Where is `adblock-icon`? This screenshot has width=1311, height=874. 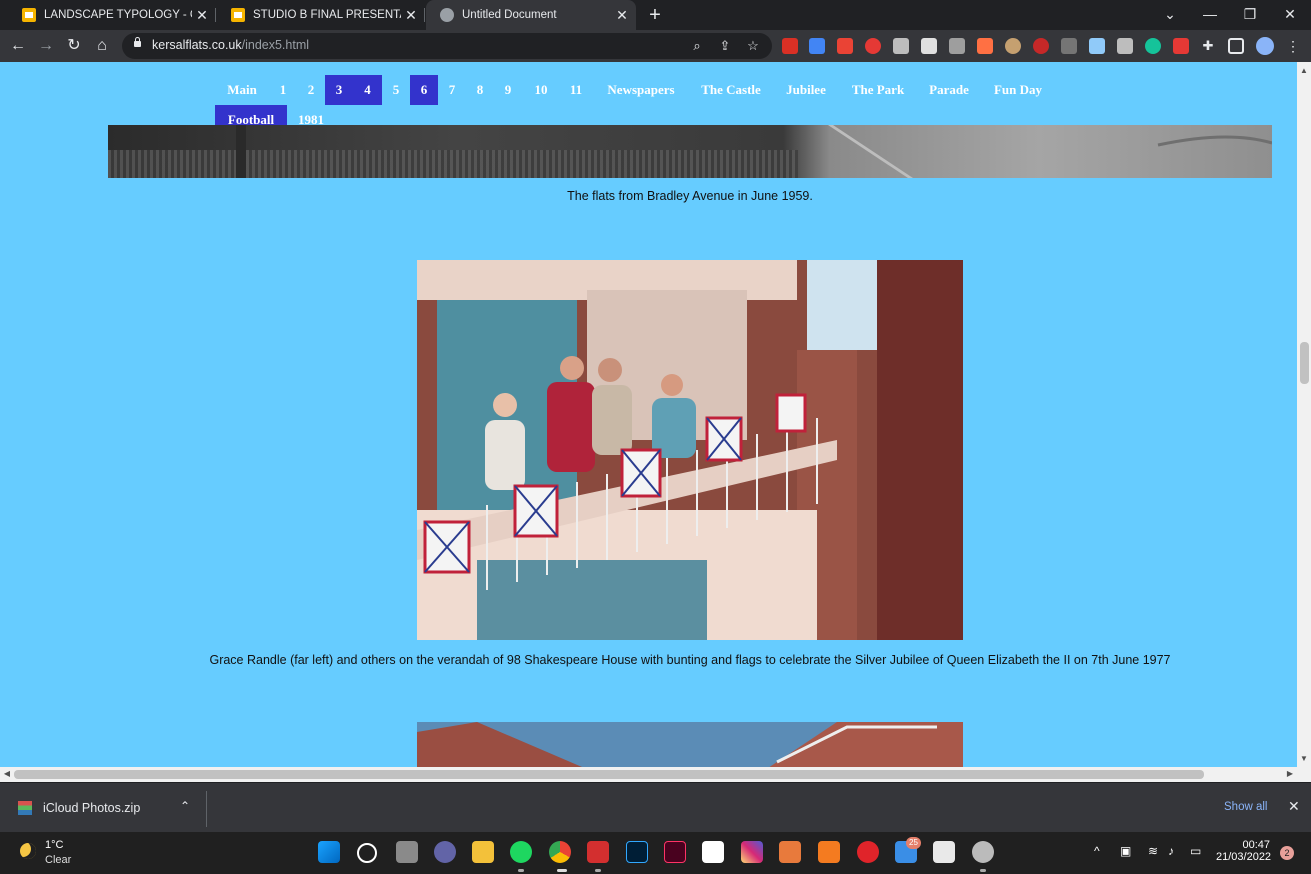 adblock-icon is located at coordinates (873, 46).